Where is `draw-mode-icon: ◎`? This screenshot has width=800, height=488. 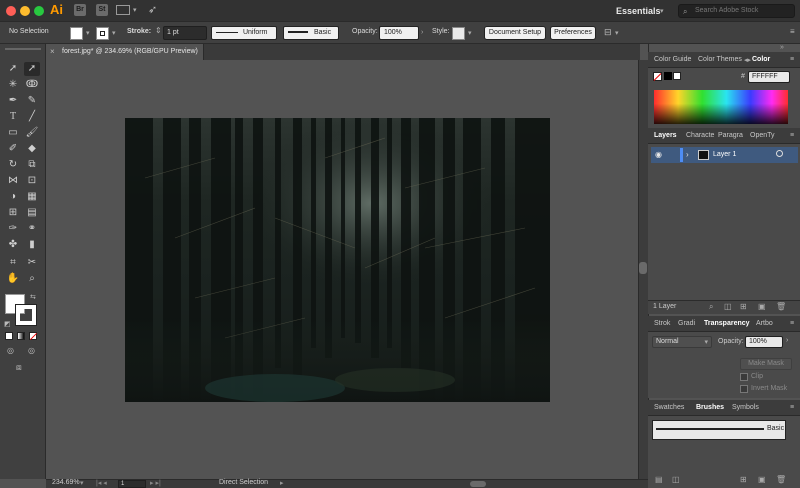
draw-mode-icon: ◎ is located at coordinates (10, 350).